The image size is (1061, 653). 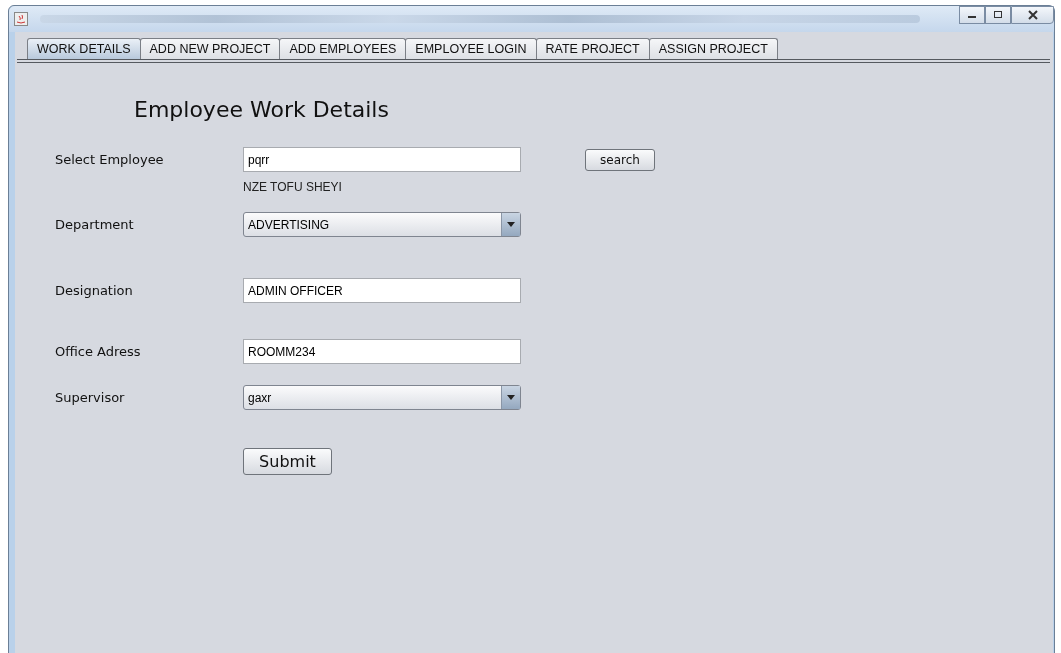 I want to click on tab: RATE PROJECT, so click(x=592, y=48).